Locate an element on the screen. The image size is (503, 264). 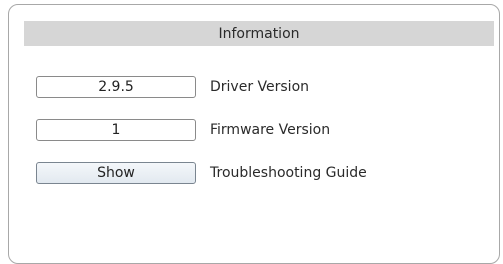
troubleshooting-row: Show Troubleshooting Guide is located at coordinates (201, 173).